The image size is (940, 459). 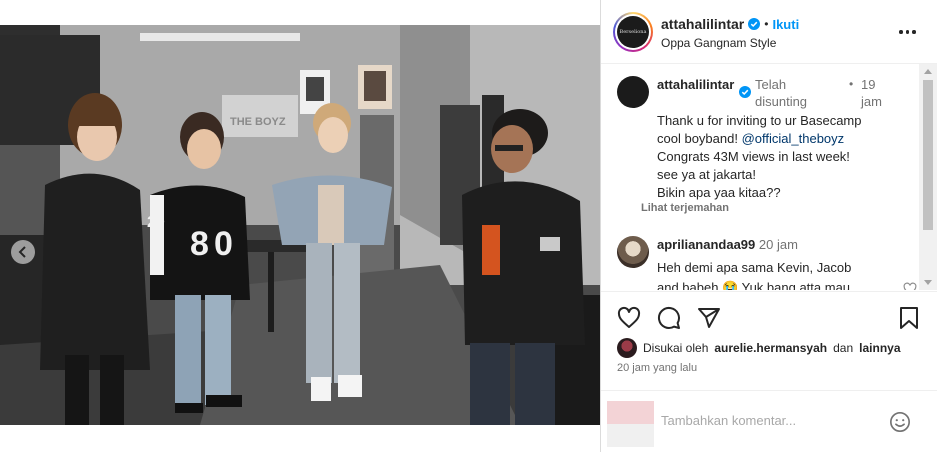 What do you see at coordinates (627, 348) in the screenshot?
I see `liker-avatar` at bounding box center [627, 348].